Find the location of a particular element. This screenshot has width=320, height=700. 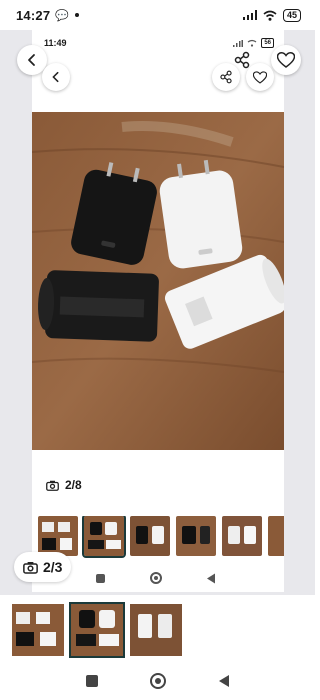

inner-favorite-button is located at coordinates (260, 77).